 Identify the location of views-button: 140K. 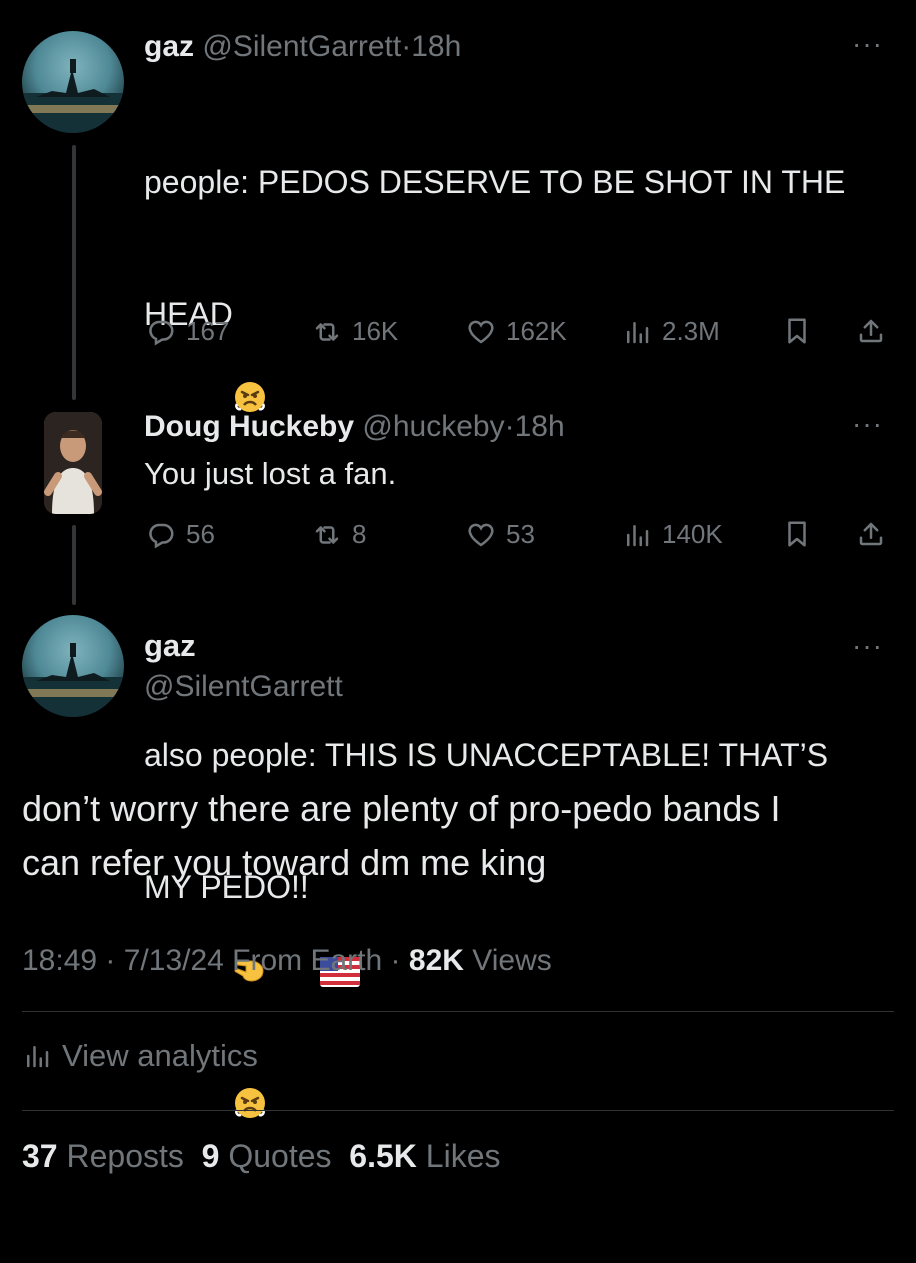
(672, 534).